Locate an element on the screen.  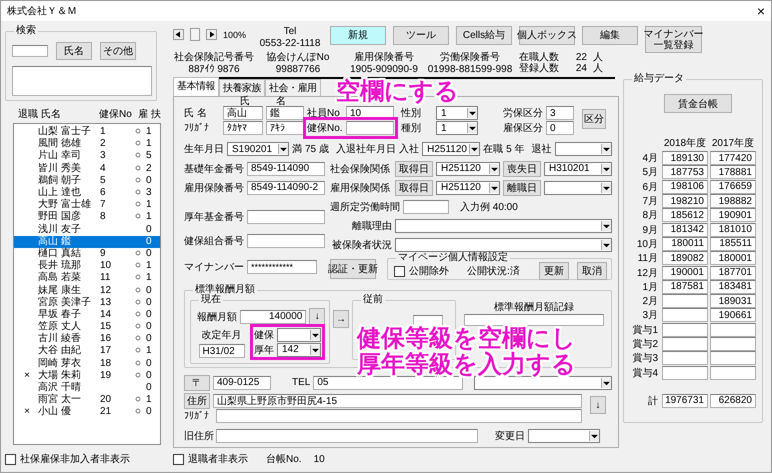
insured-status-dropdown is located at coordinates (503, 245).